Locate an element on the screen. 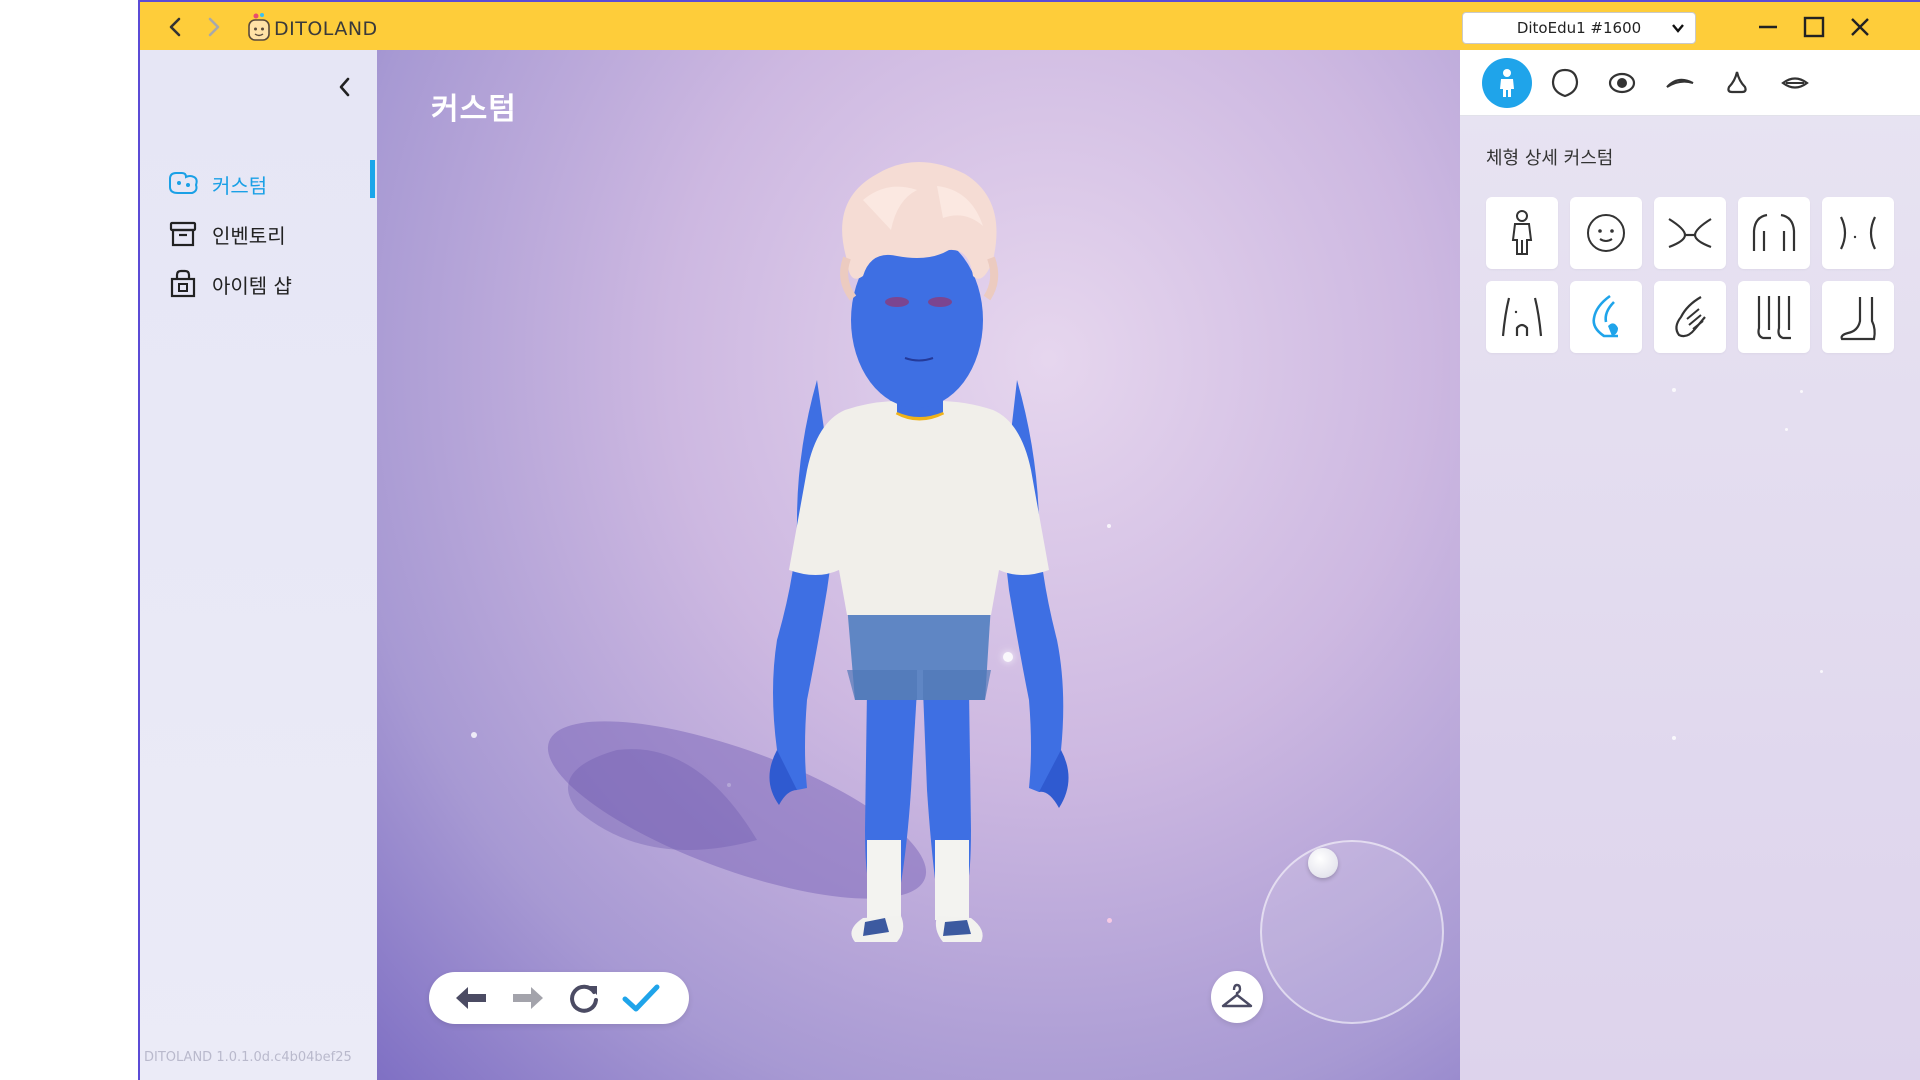  foot-icon is located at coordinates (1858, 319).